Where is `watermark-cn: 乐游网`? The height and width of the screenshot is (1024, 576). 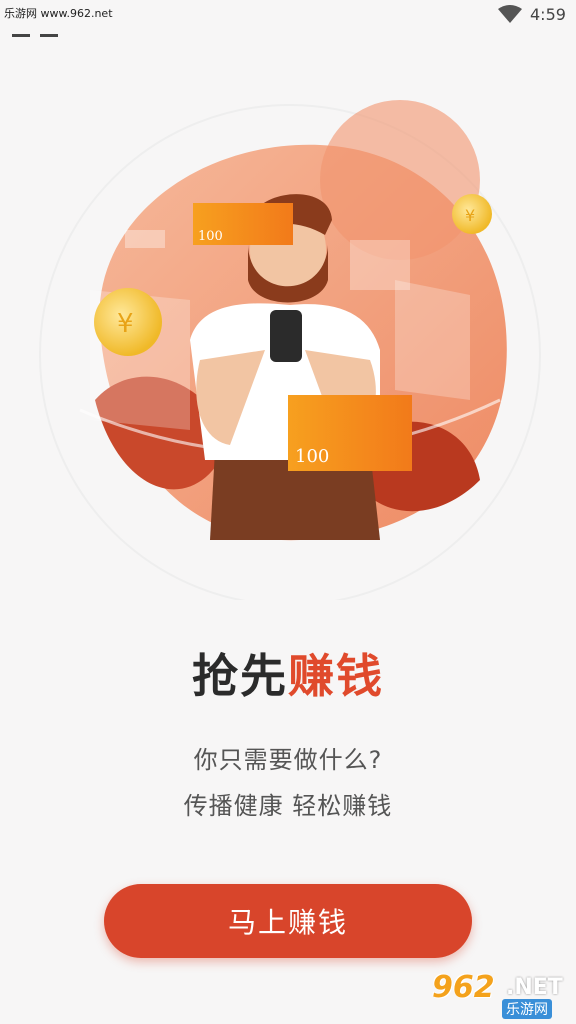 watermark-cn: 乐游网 is located at coordinates (527, 1009).